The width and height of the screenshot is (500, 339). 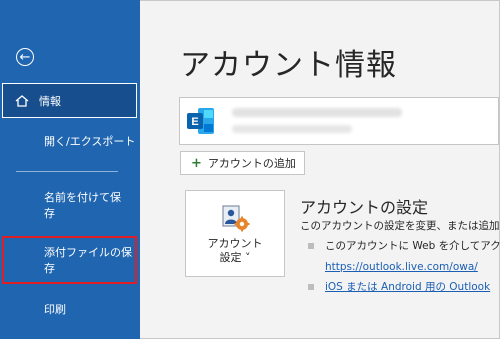 What do you see at coordinates (251, 163) in the screenshot?
I see `add-account-label: アカウントの追加` at bounding box center [251, 163].